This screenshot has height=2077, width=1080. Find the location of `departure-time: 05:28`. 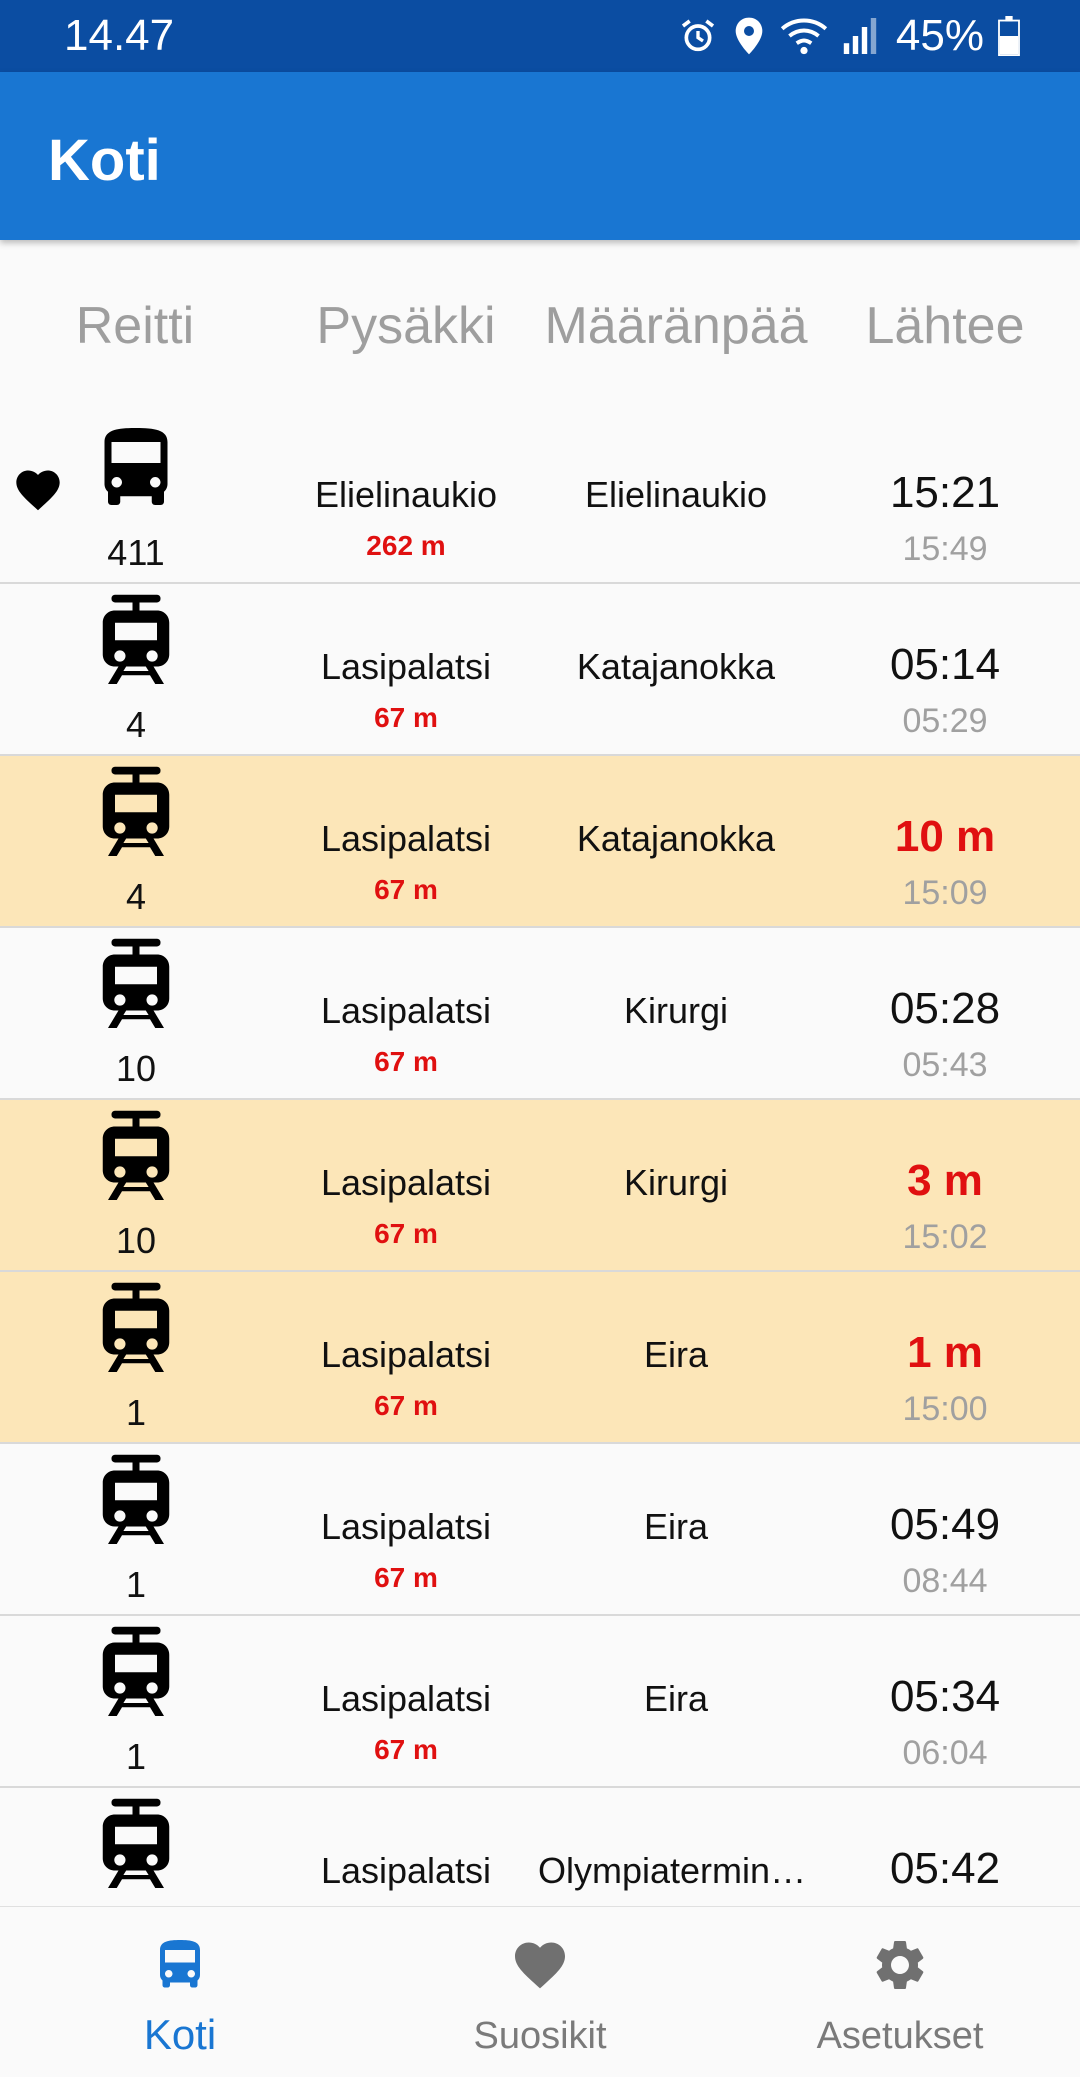

departure-time: 05:28 is located at coordinates (945, 1008).